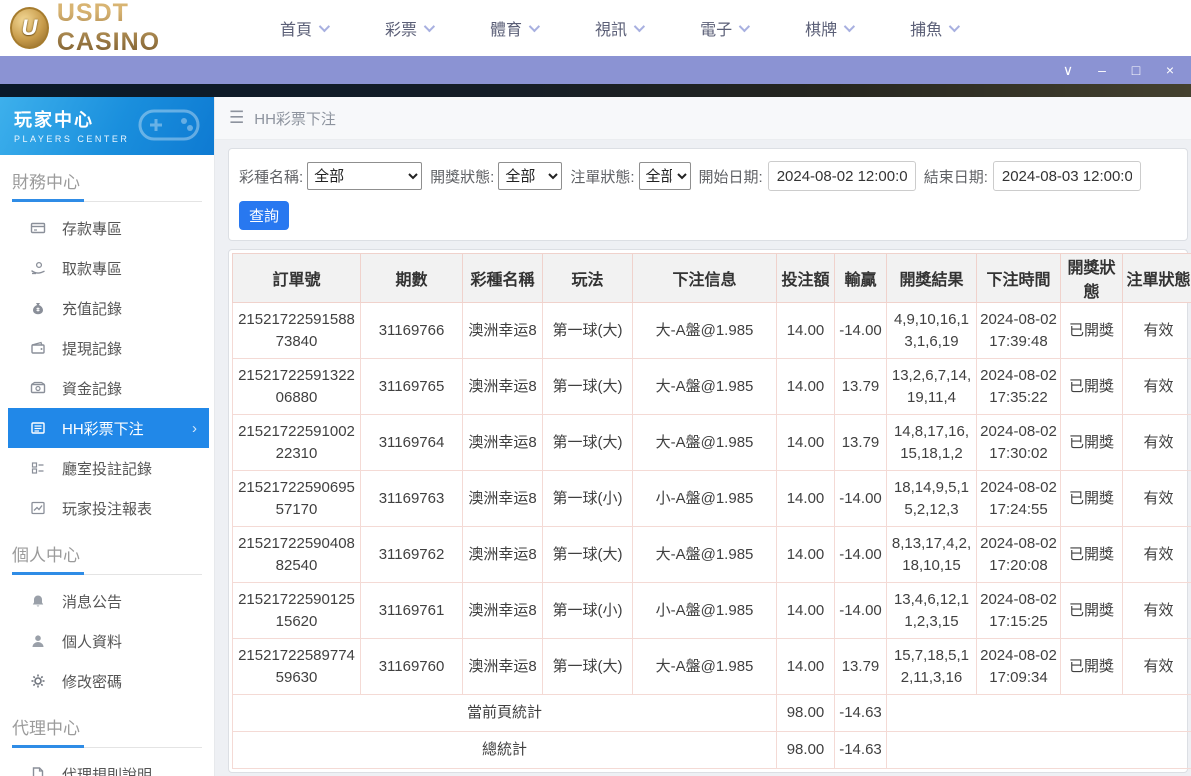  Describe the element at coordinates (931, 498) in the screenshot. I see `table-cell: 18,14,9,5,15,2,12,3` at that location.